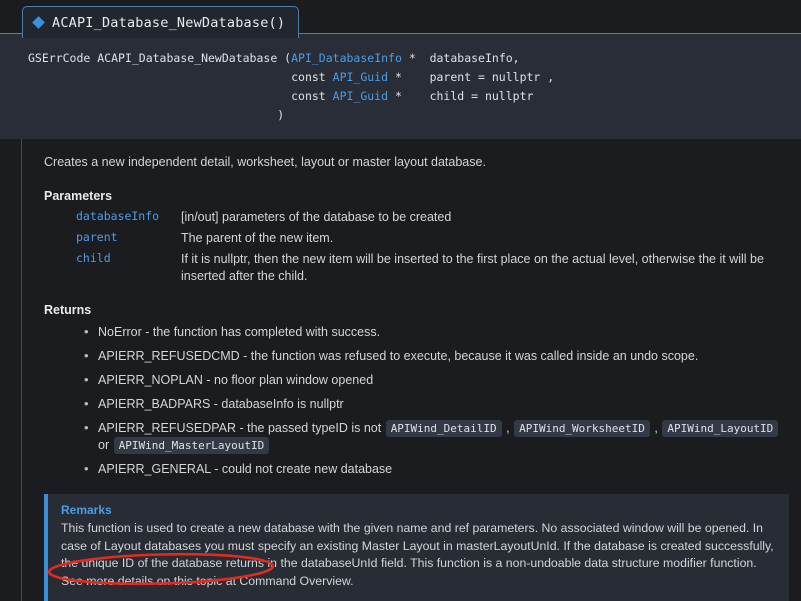  I want to click on return-code-tag: APIWind_DetailID, so click(443, 428).